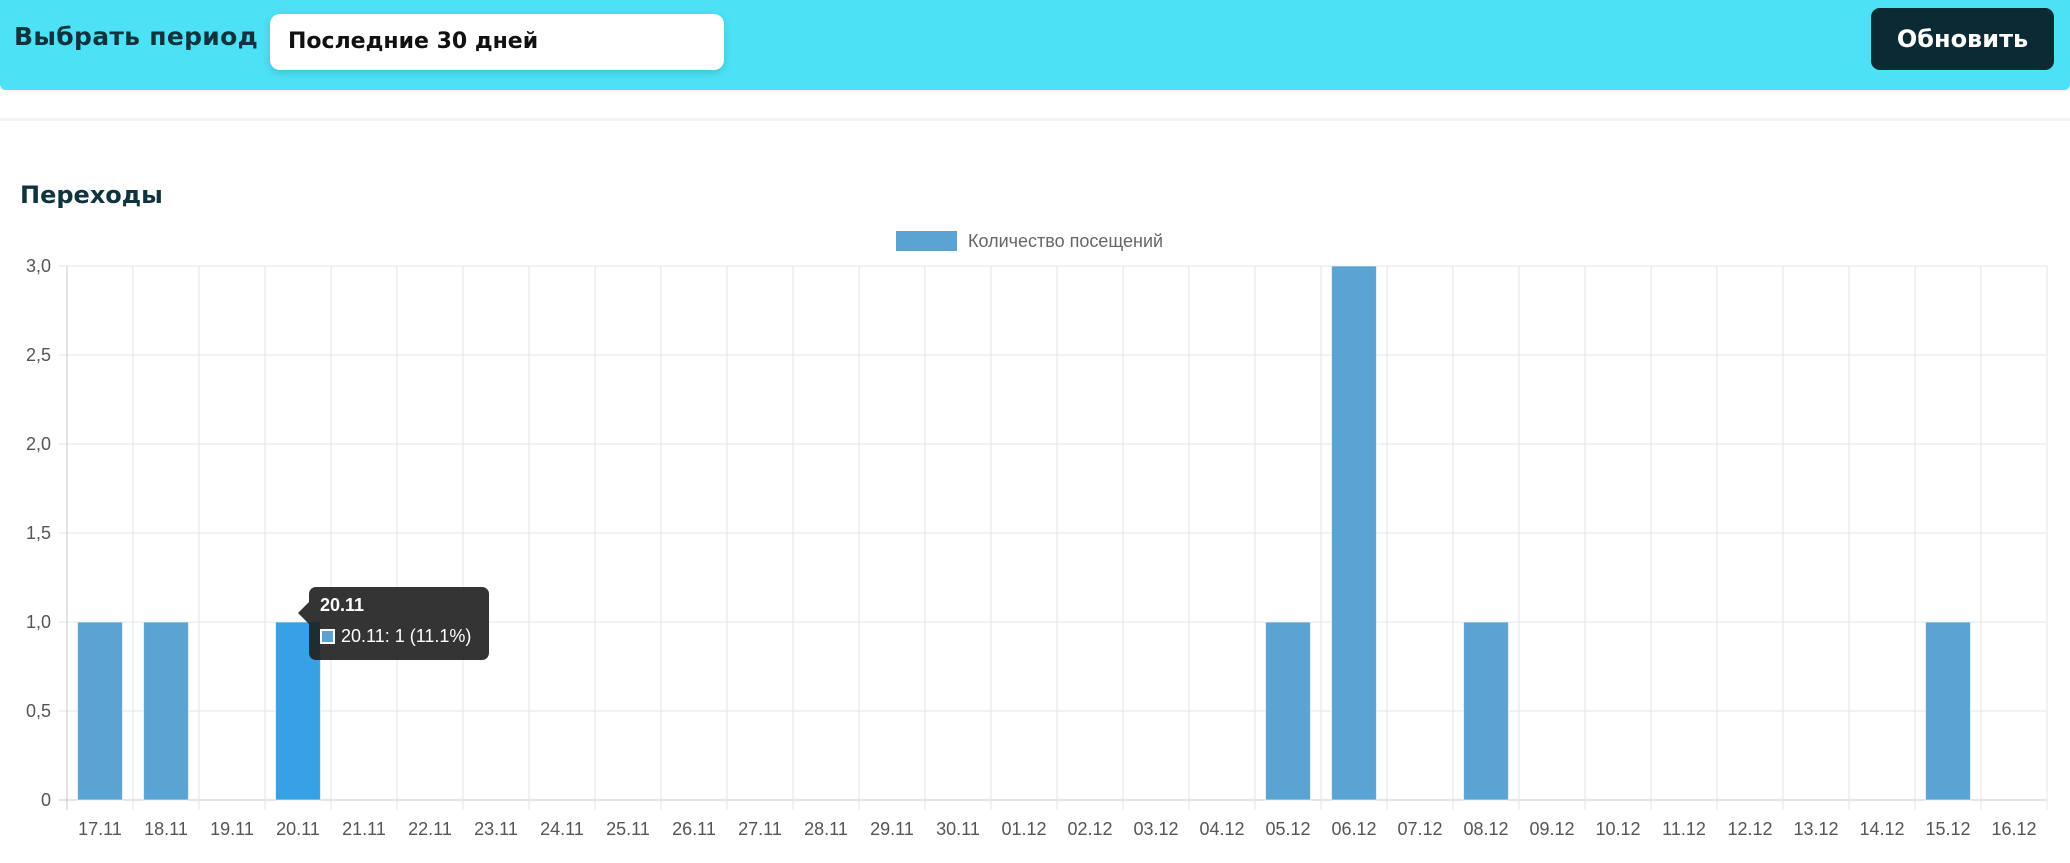 This screenshot has height=863, width=2070. I want to click on x-tick-label: 21.11, so click(364, 829).